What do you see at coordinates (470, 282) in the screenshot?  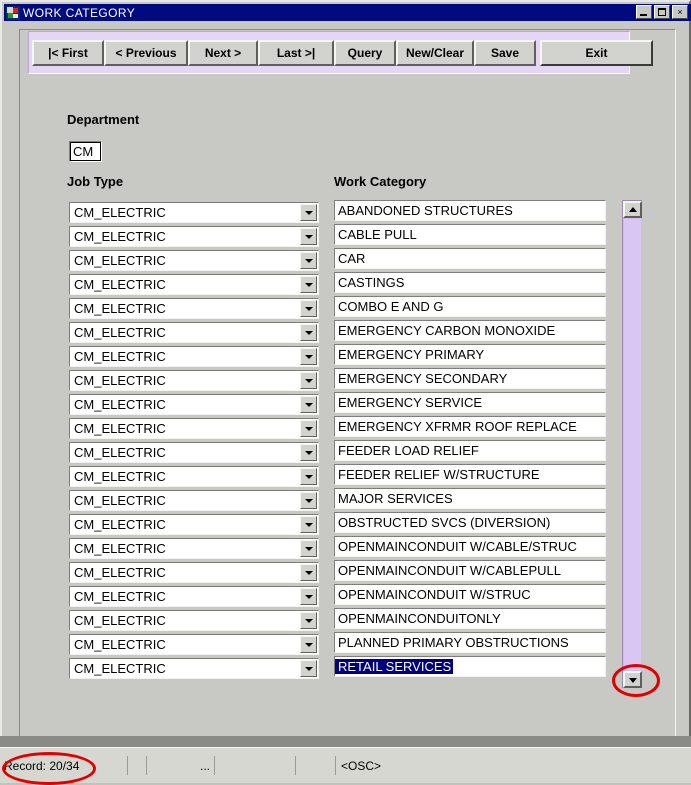 I see `work-category-row: CASTINGS` at bounding box center [470, 282].